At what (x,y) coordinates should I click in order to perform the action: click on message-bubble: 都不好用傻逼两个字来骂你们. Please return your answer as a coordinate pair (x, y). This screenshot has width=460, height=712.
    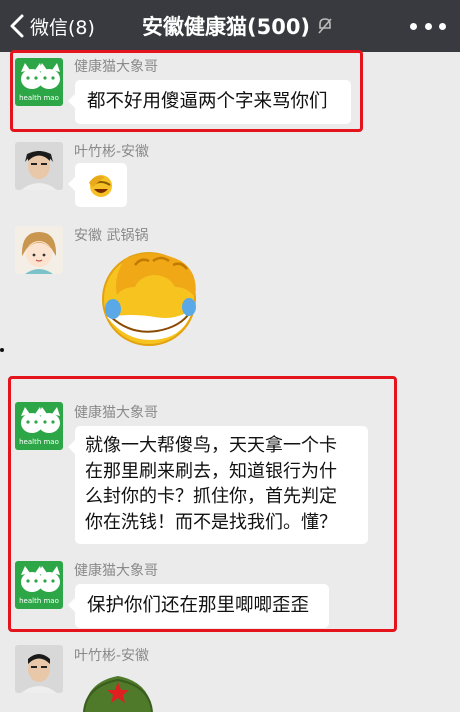
    Looking at the image, I should click on (209, 102).